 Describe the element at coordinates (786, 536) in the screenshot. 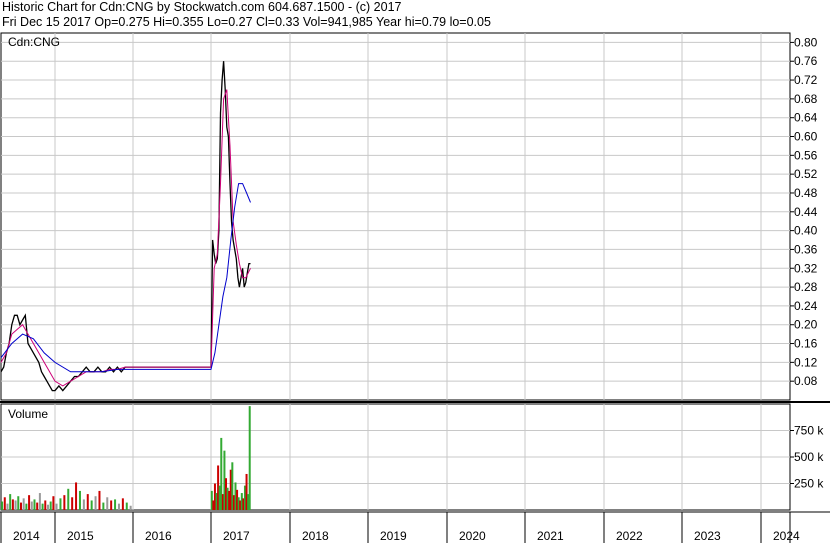

I see `x-tick-label: 2024` at that location.